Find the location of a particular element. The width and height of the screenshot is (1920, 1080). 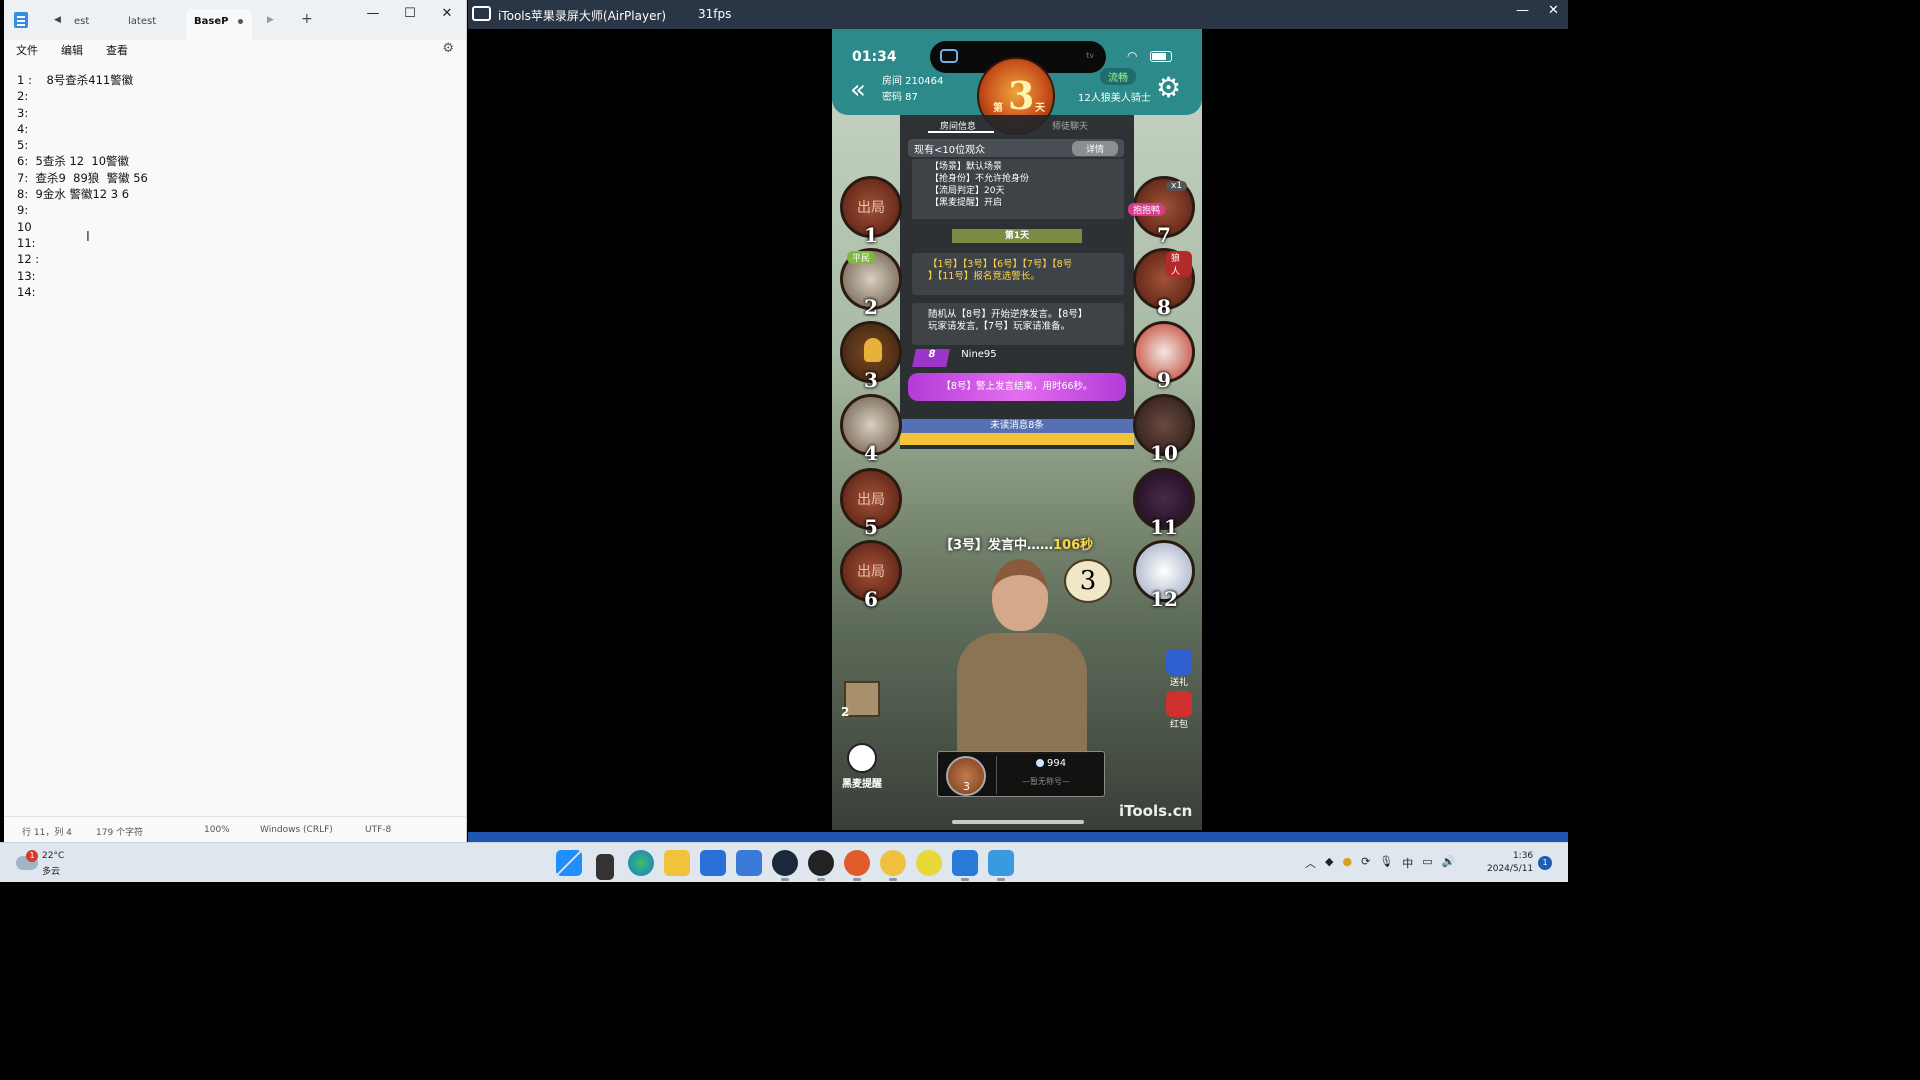

status-encoding: UTF-8 is located at coordinates (378, 830).